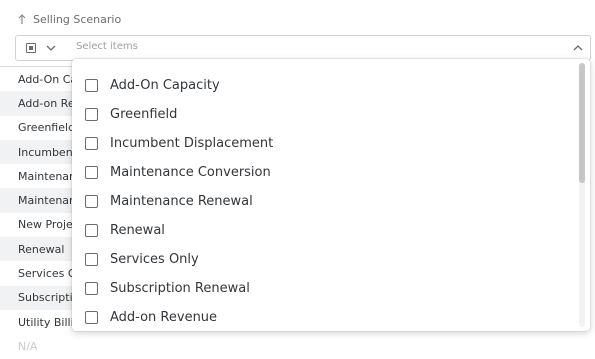  Describe the element at coordinates (77, 19) in the screenshot. I see `column-title: Selling Scenario` at that location.